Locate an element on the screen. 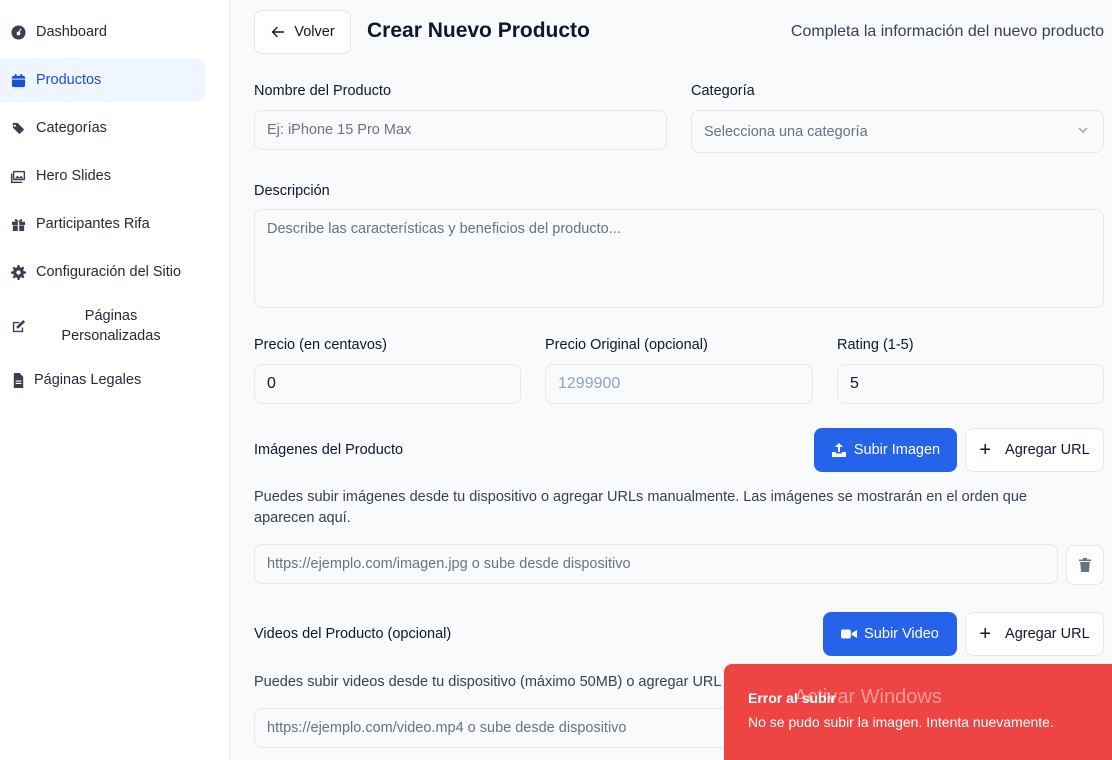 This screenshot has height=760, width=1112. video-camera-icon is located at coordinates (849, 634).